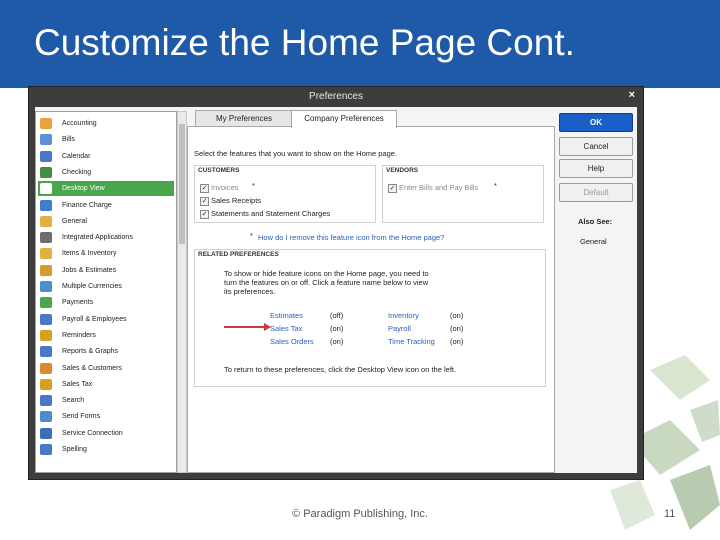 This screenshot has height=540, width=720. Describe the element at coordinates (106, 416) in the screenshot. I see `sidebar-item-send-forms: Send Forms` at that location.